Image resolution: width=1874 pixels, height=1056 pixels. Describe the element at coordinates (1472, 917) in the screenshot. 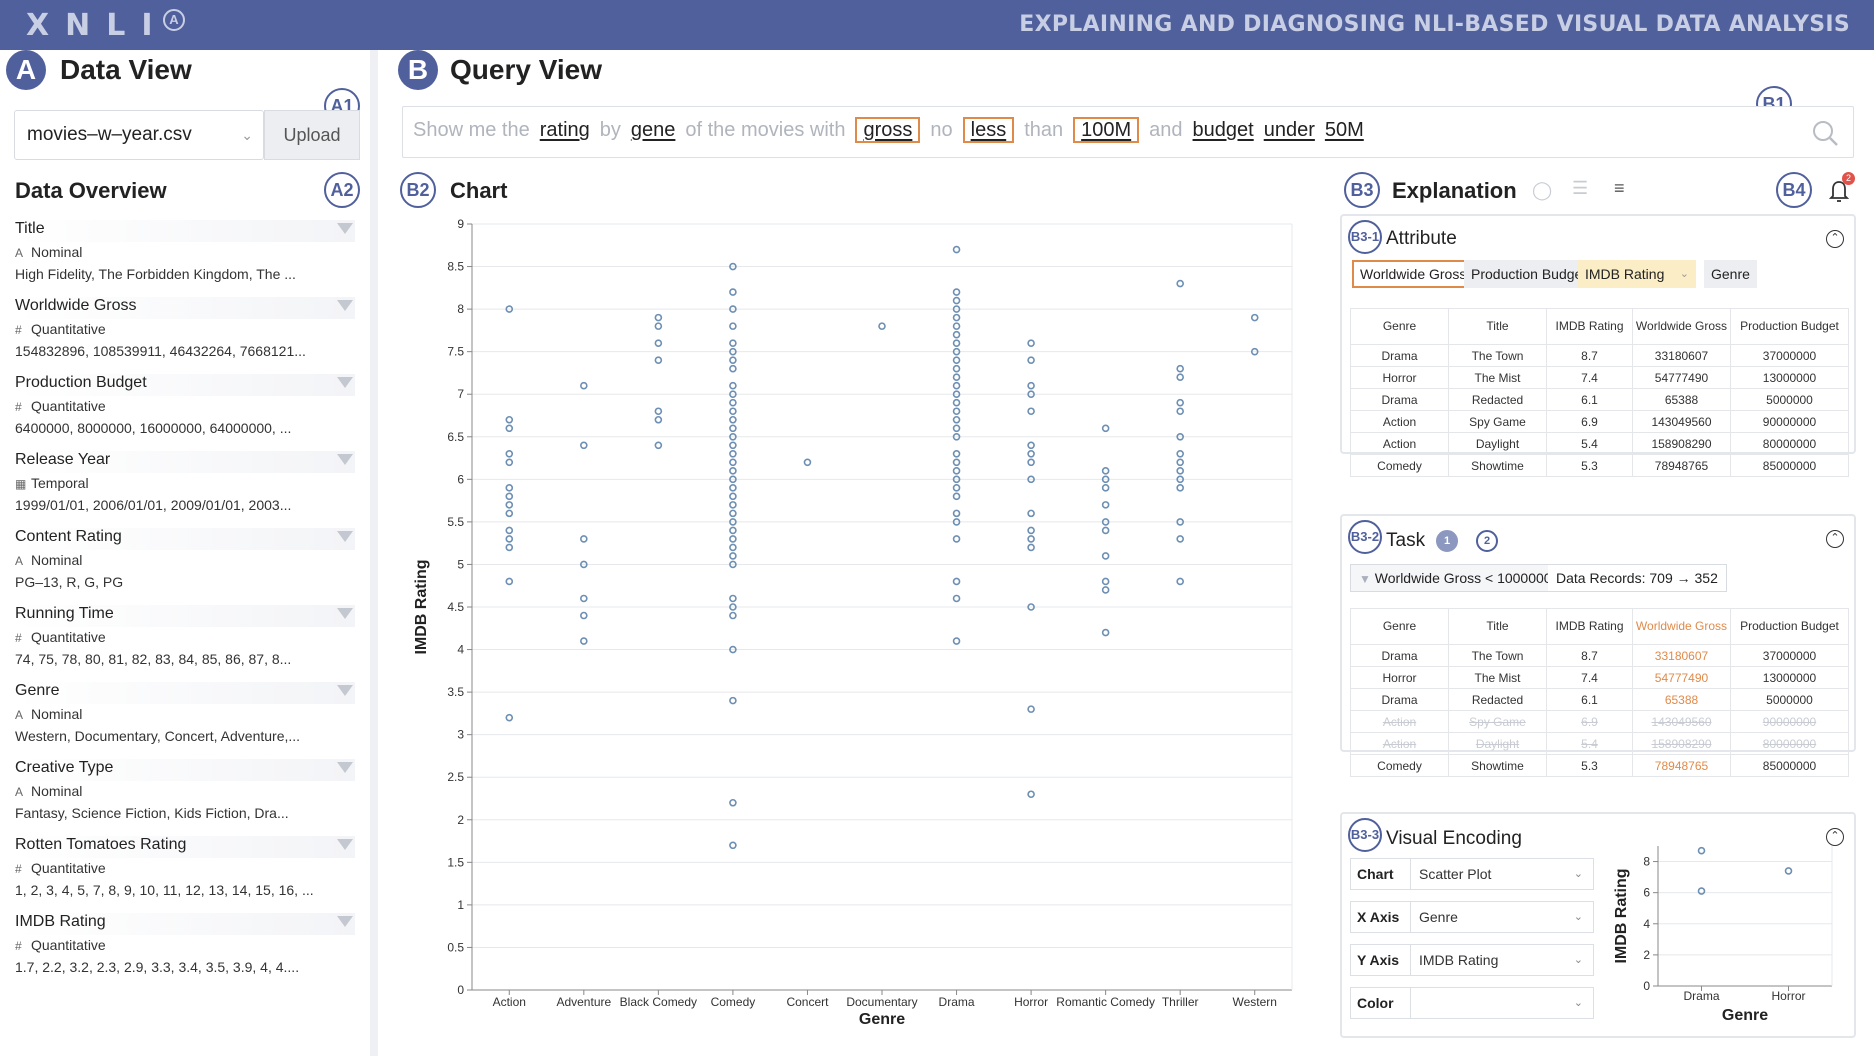

I see `x-axis-select: X Axis Genre ⌄` at that location.